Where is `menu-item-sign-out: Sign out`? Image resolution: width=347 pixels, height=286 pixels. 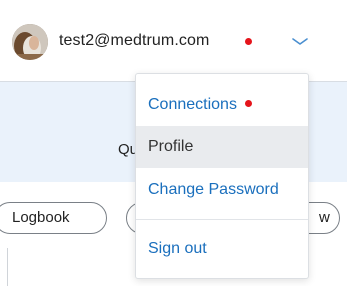 menu-item-sign-out: Sign out is located at coordinates (222, 249).